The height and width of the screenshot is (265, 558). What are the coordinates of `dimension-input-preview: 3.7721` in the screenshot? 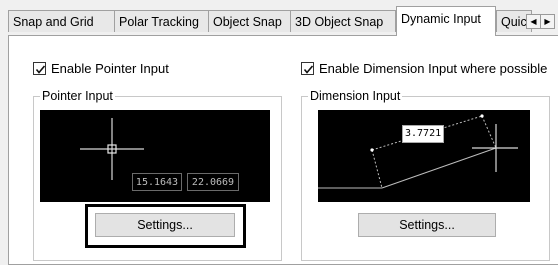 It's located at (424, 156).